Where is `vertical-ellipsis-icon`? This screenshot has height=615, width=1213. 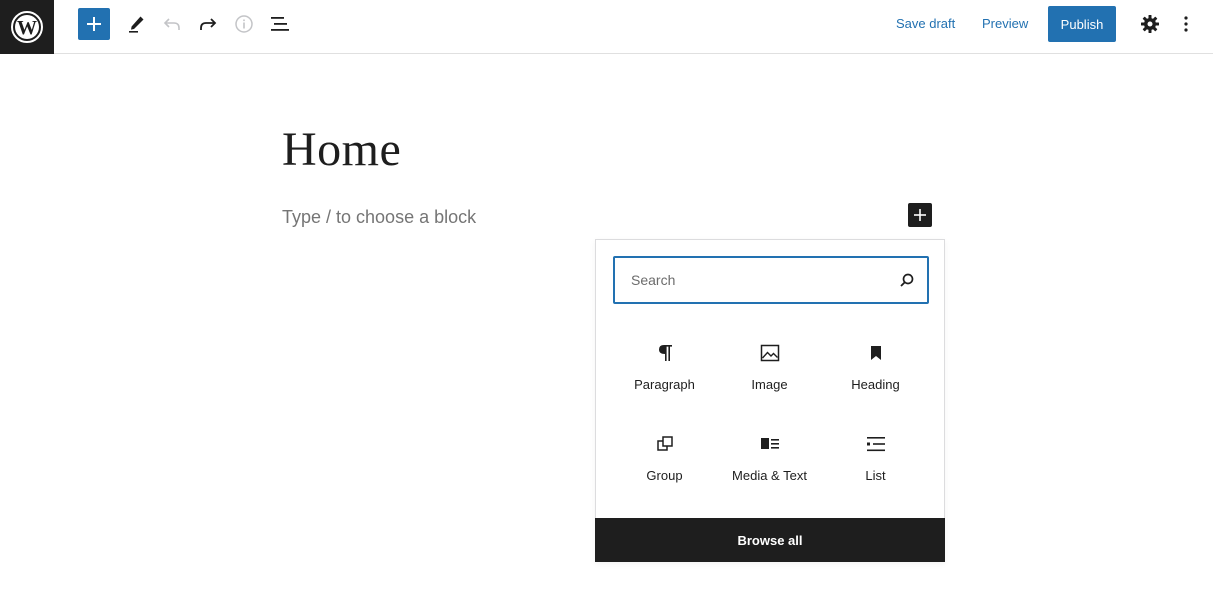 vertical-ellipsis-icon is located at coordinates (1186, 24).